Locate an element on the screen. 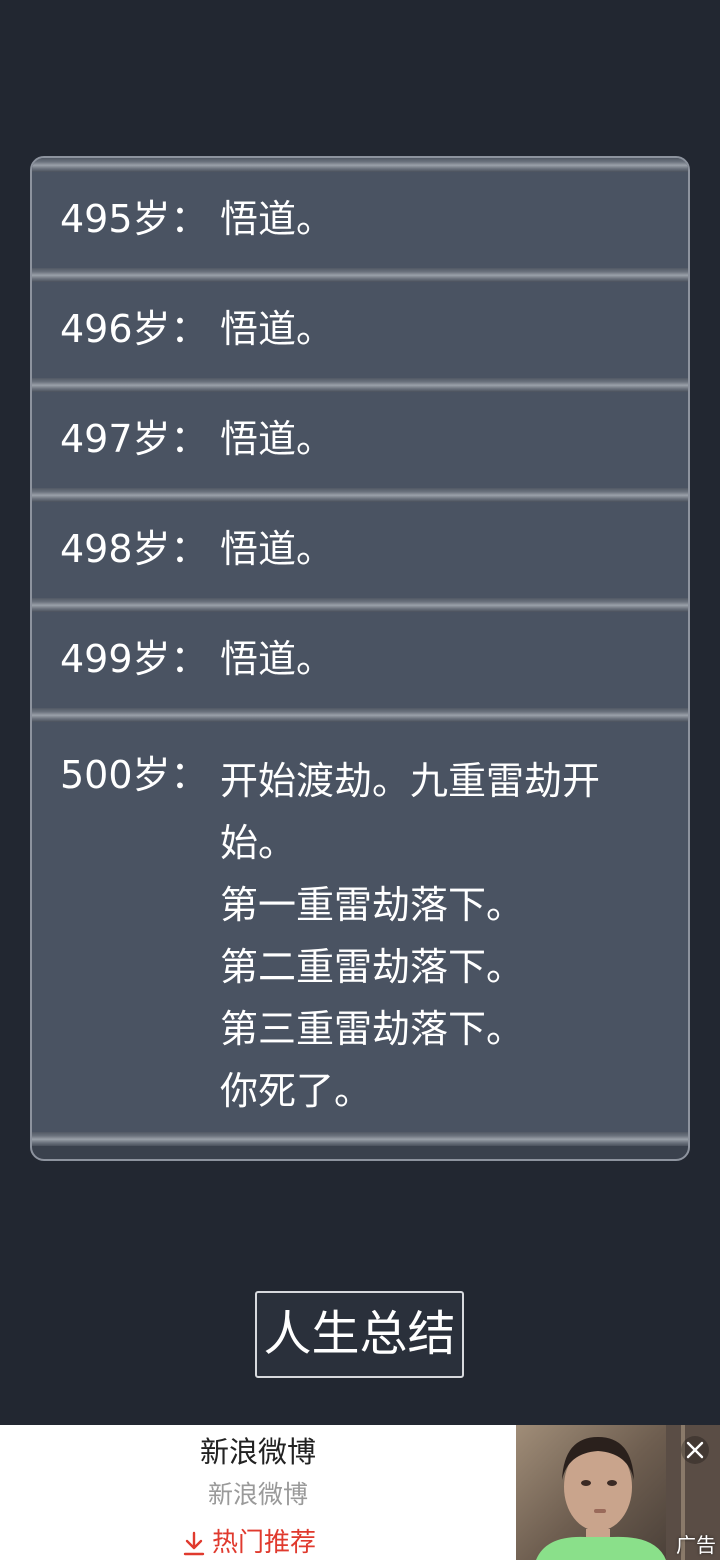 Image resolution: width=720 pixels, height=1560 pixels. entry-age: 499岁： is located at coordinates (134, 659).